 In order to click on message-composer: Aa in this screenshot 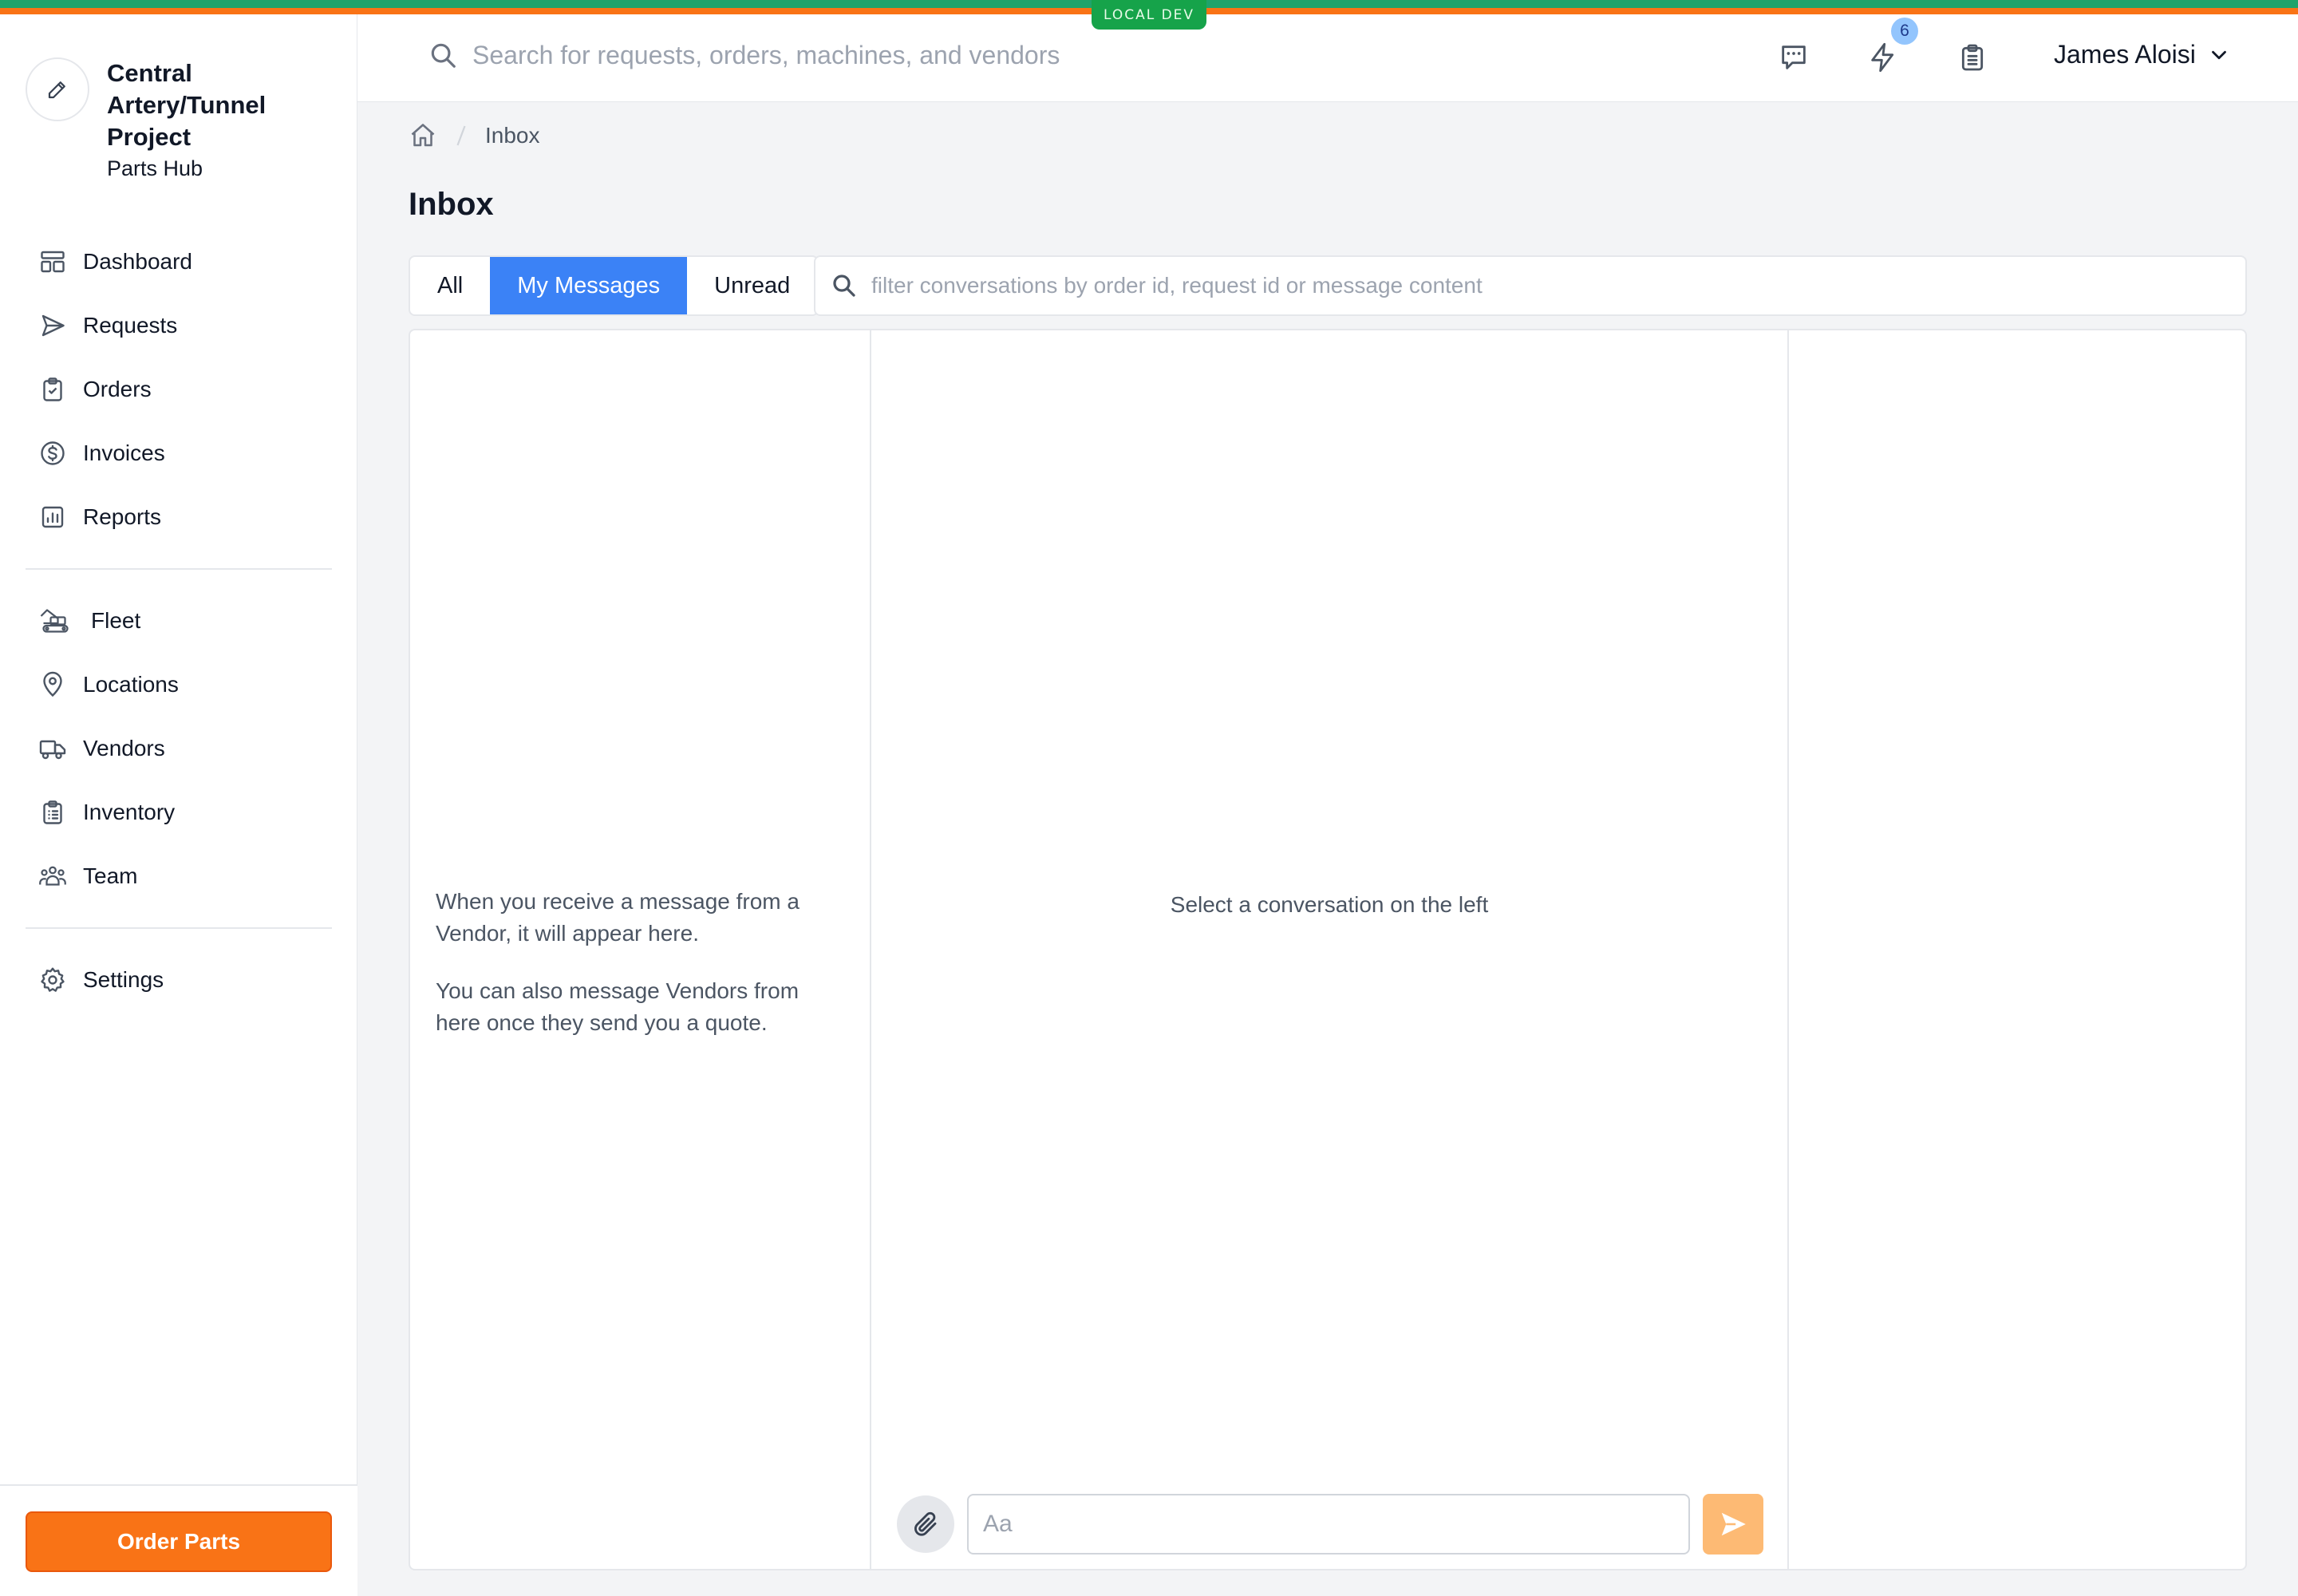, I will do `click(1331, 1524)`.